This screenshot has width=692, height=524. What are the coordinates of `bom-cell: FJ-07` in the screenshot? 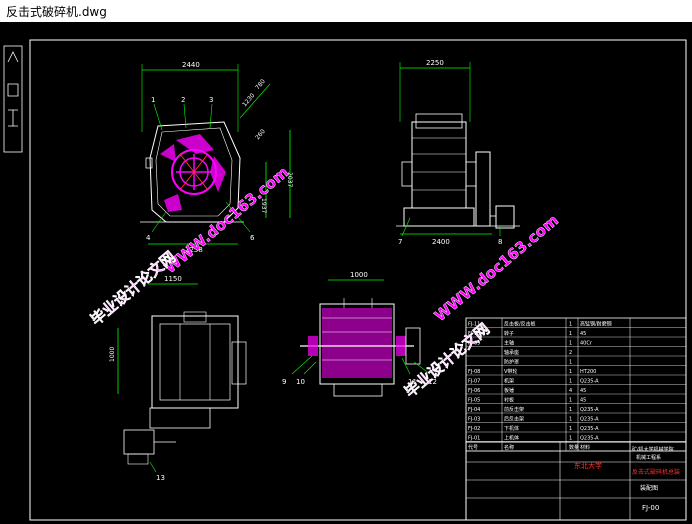 It's located at (474, 382).